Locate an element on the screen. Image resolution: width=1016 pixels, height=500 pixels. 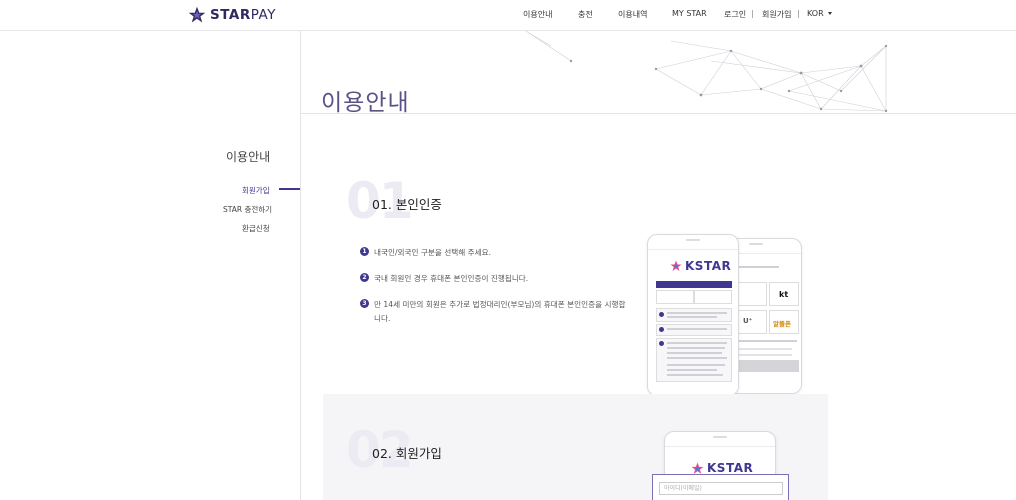
language-label: KOR is located at coordinates (815, 13).